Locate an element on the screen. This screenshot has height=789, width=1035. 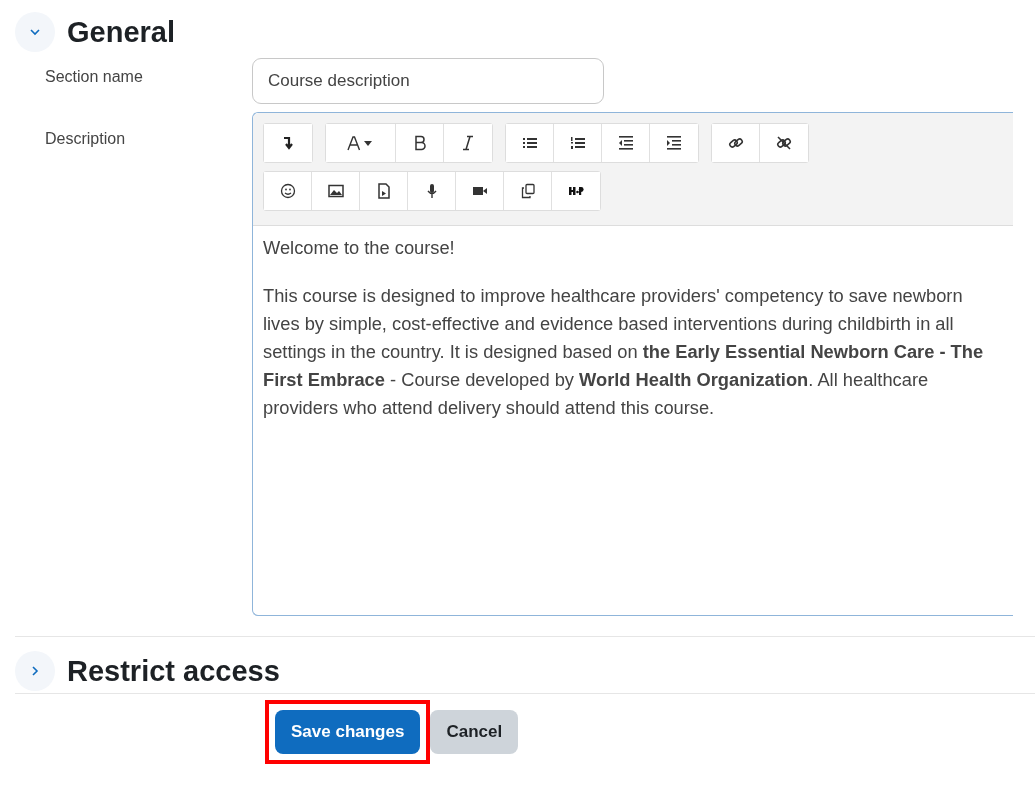
indent-icon is located at coordinates (674, 143).